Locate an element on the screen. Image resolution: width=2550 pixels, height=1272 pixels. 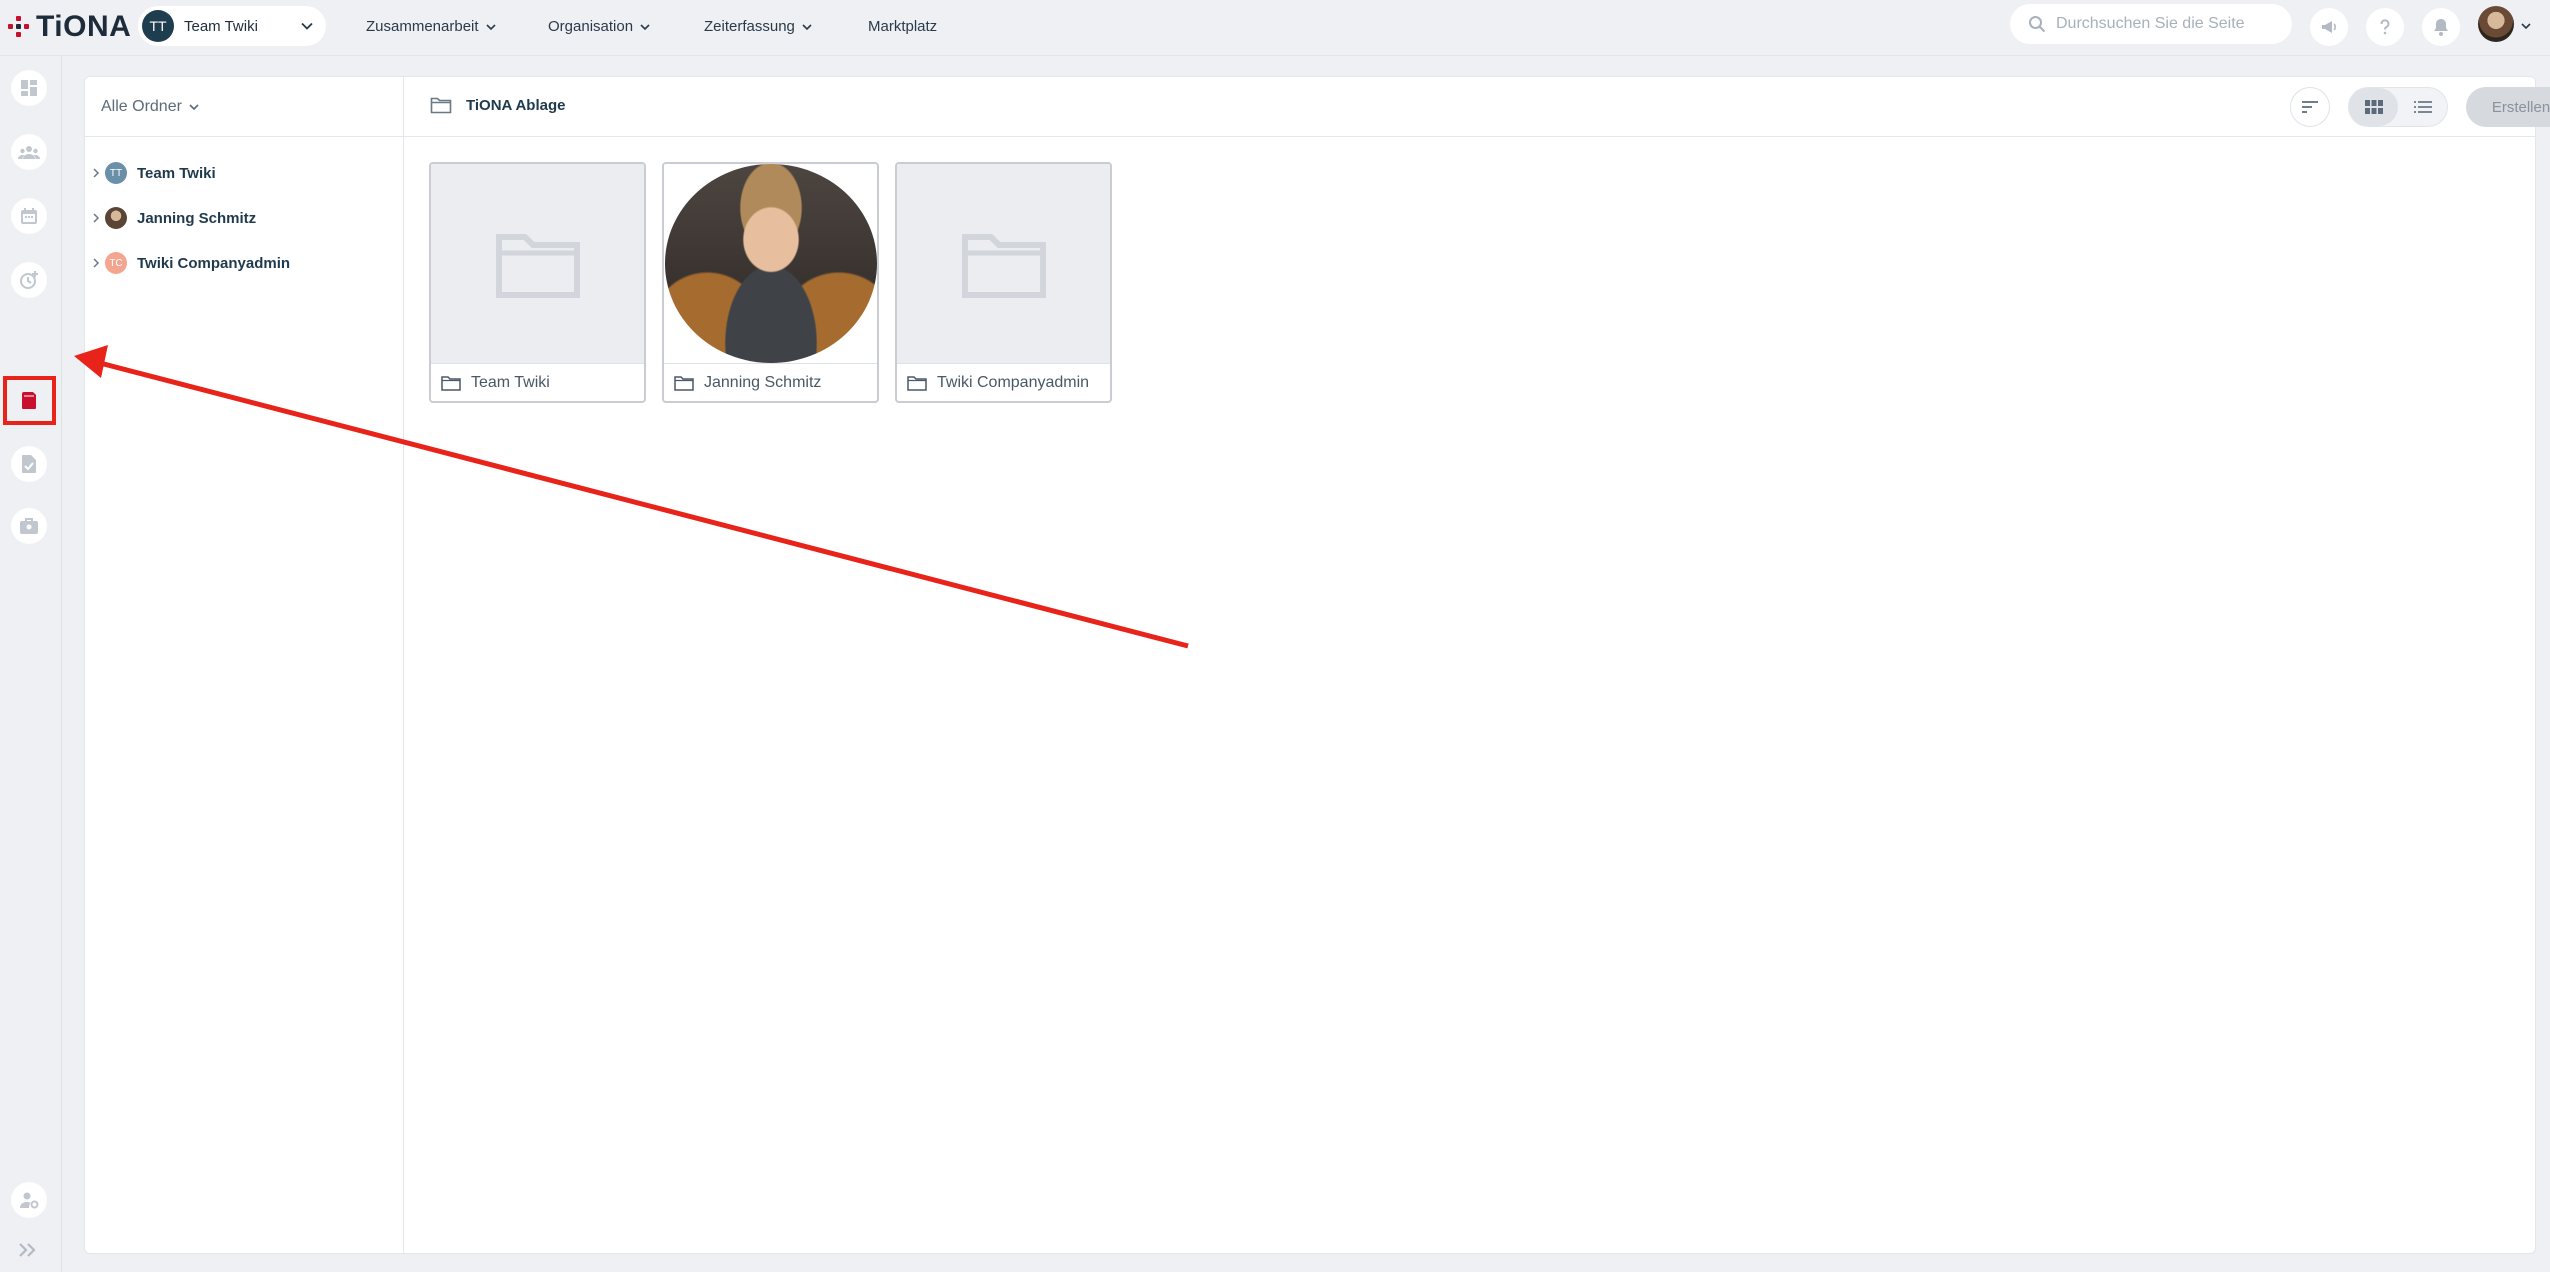
create-label: Erstellen is located at coordinates (2520, 107).